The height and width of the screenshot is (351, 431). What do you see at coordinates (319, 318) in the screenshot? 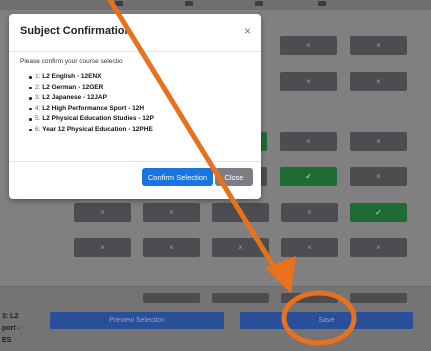
I see `annotation-circle` at bounding box center [319, 318].